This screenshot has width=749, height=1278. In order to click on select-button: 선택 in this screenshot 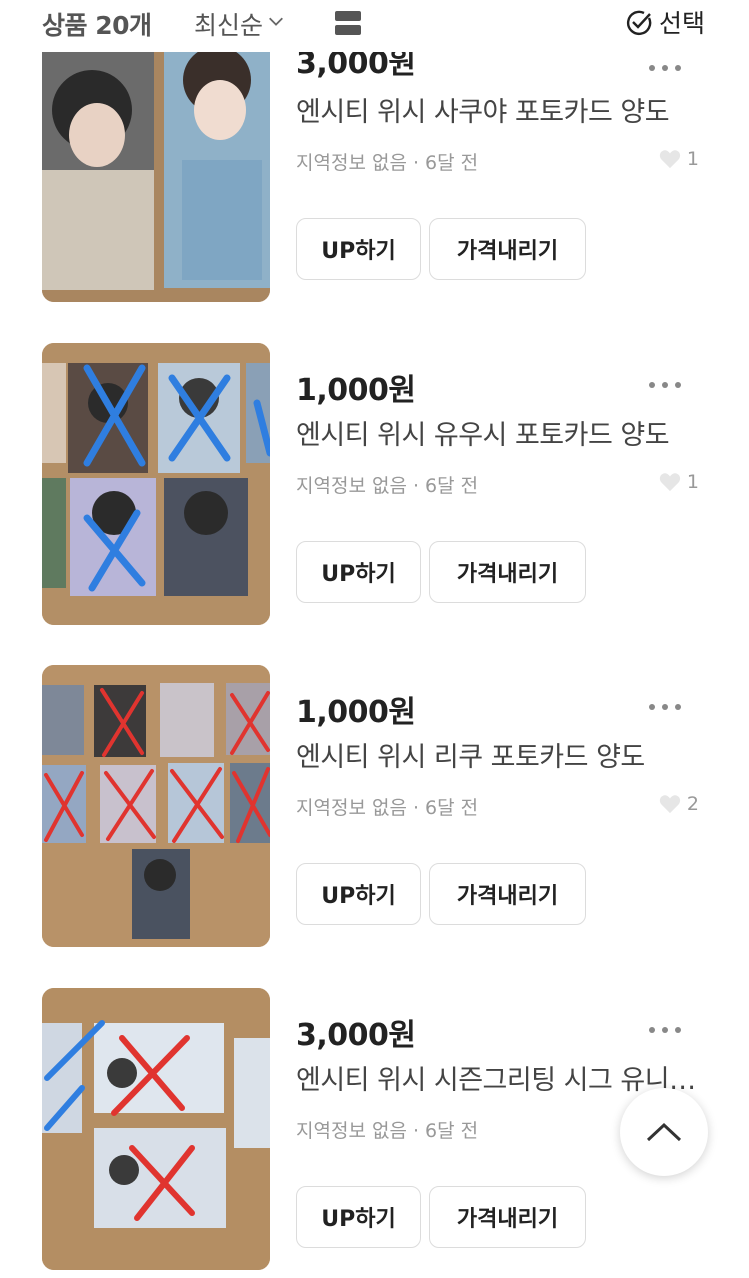, I will do `click(665, 22)`.